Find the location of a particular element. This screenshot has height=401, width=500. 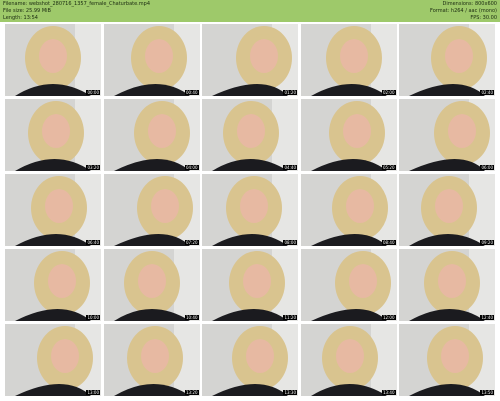

video-thumbnail: 04:00 is located at coordinates (151, 135).